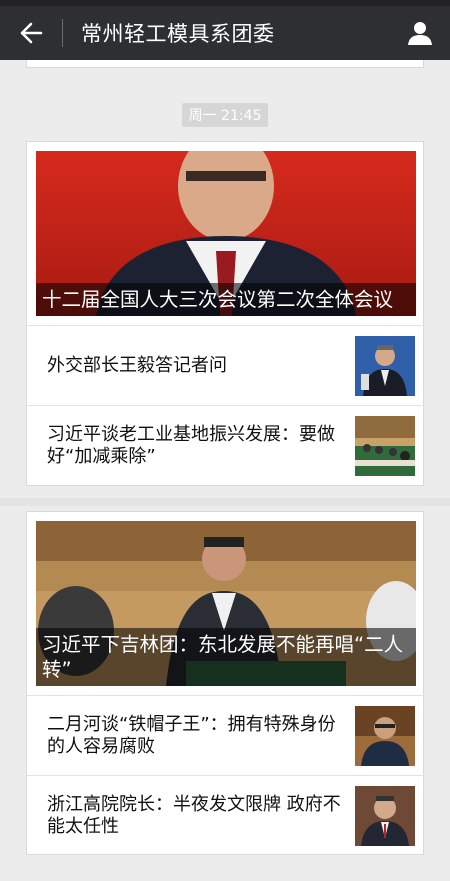 This screenshot has height=881, width=450. Describe the element at coordinates (137, 365) in the screenshot. I see `article-title: 外交部长王毅答记者问` at that location.